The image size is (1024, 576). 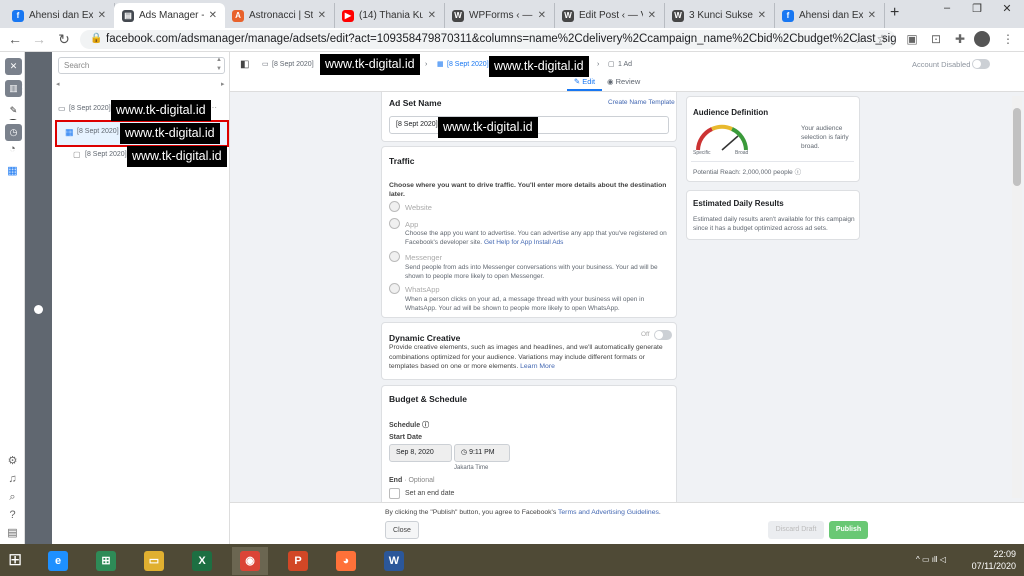 What do you see at coordinates (609, 15) in the screenshot?
I see `browser-tab: W Edit Post ‹ — V ✕` at bounding box center [609, 15].